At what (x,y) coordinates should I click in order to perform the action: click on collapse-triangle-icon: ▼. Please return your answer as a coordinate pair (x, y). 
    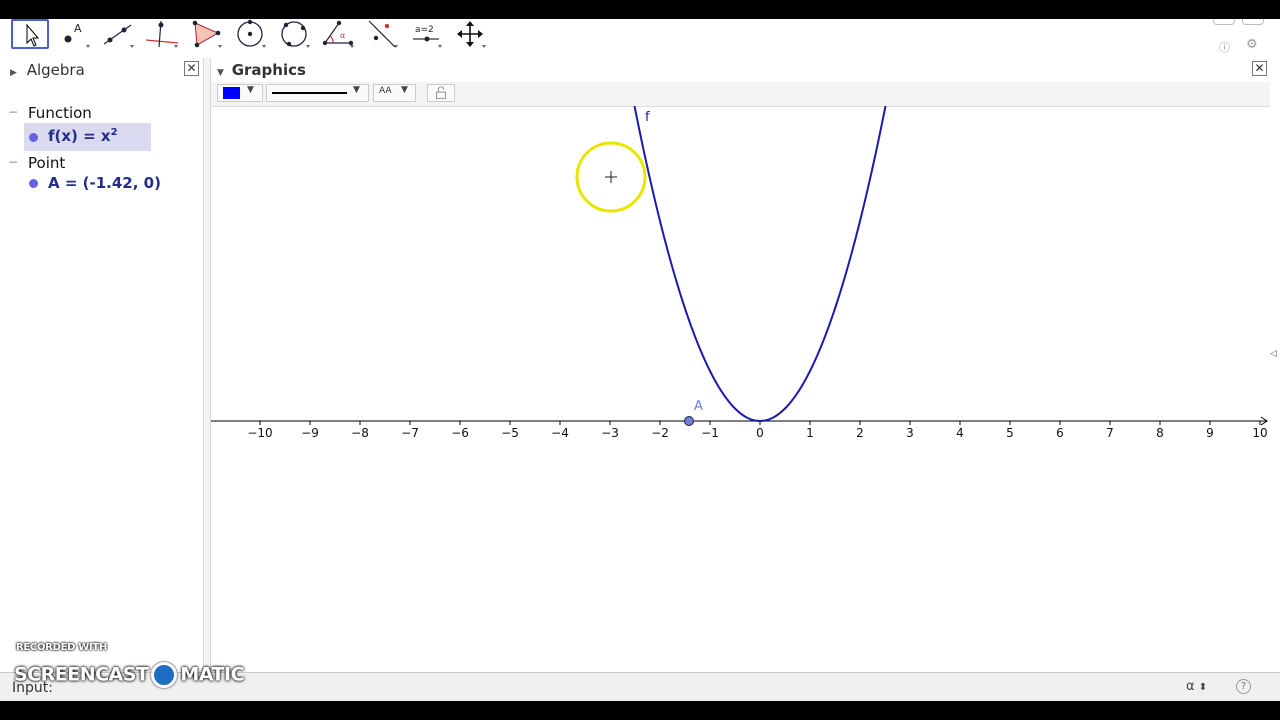
    Looking at the image, I should click on (220, 73).